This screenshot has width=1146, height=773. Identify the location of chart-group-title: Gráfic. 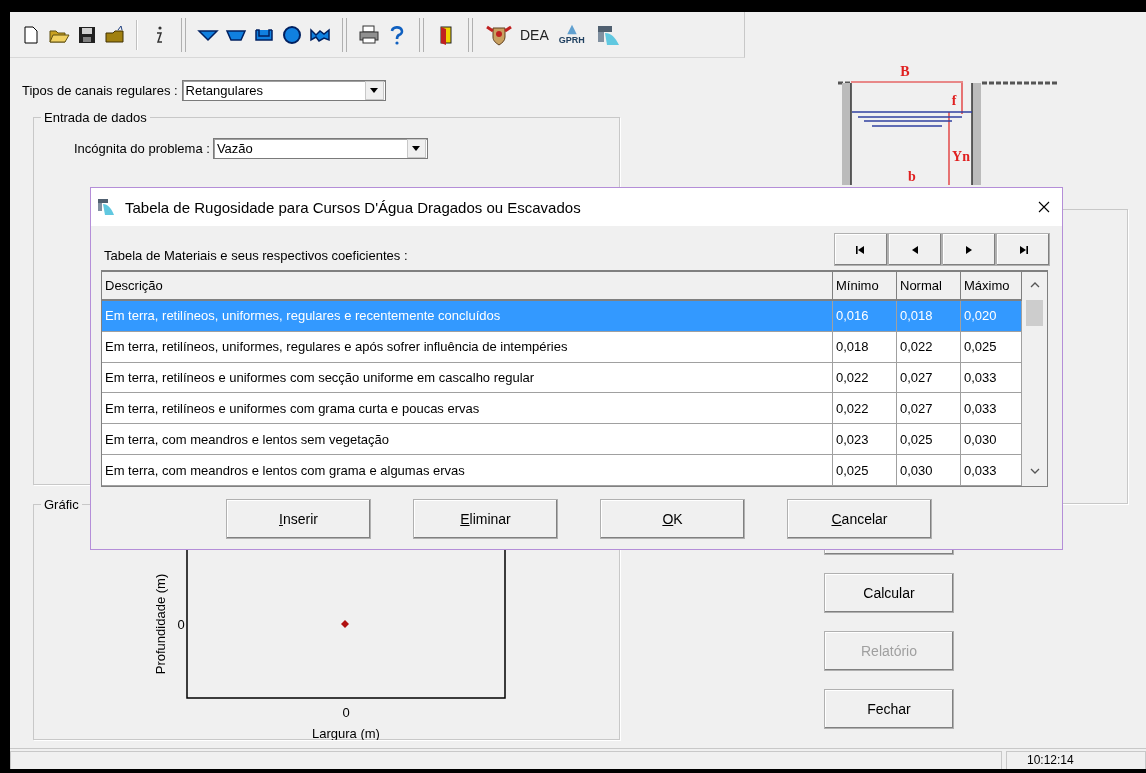
(61, 504).